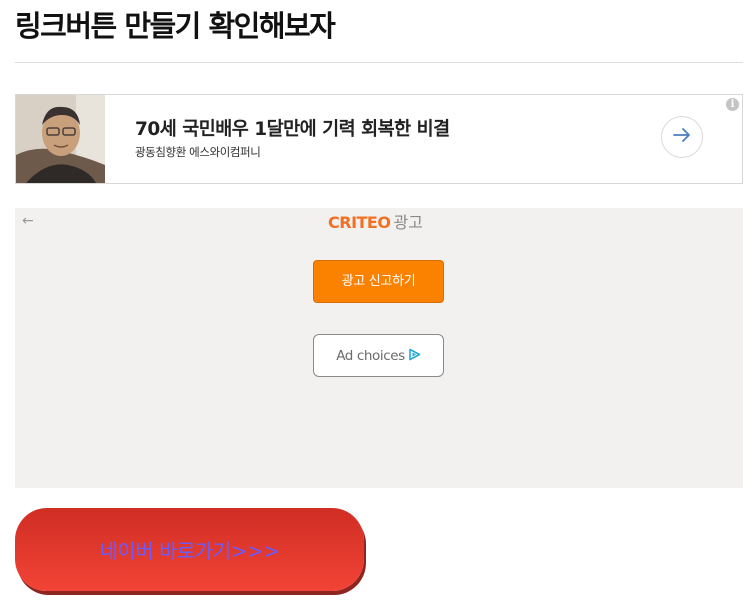  I want to click on adchoices-icon, so click(414, 355).